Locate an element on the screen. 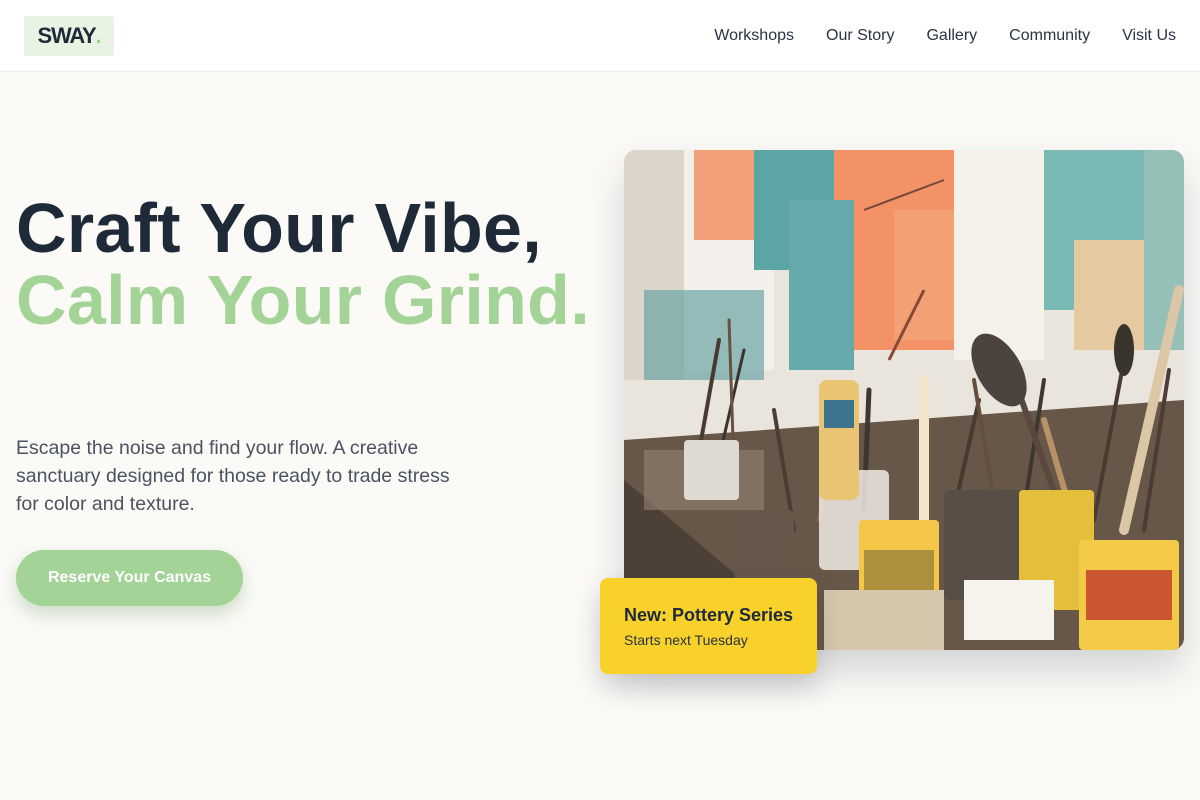 This screenshot has width=1200, height=800. nav-workshops: Workshops is located at coordinates (754, 36).